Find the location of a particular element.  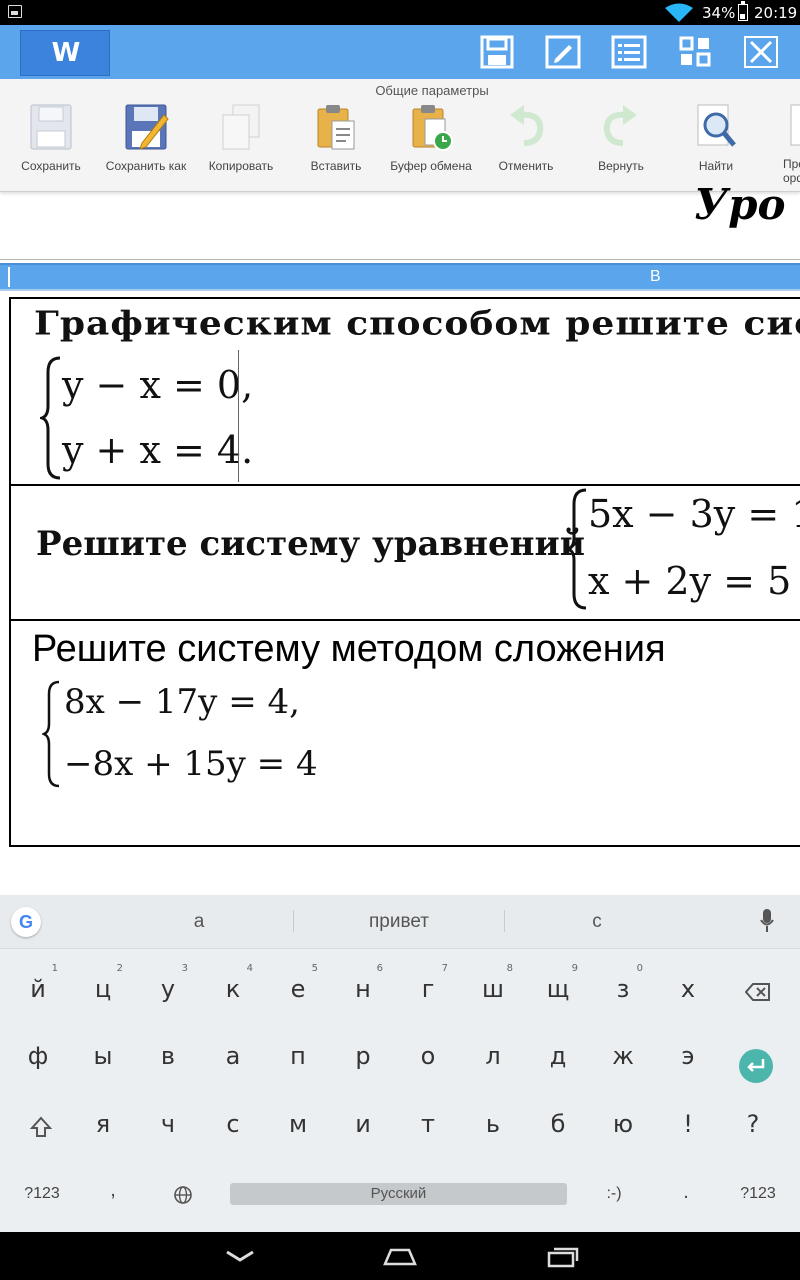

suggestion-divider is located at coordinates (293, 921).